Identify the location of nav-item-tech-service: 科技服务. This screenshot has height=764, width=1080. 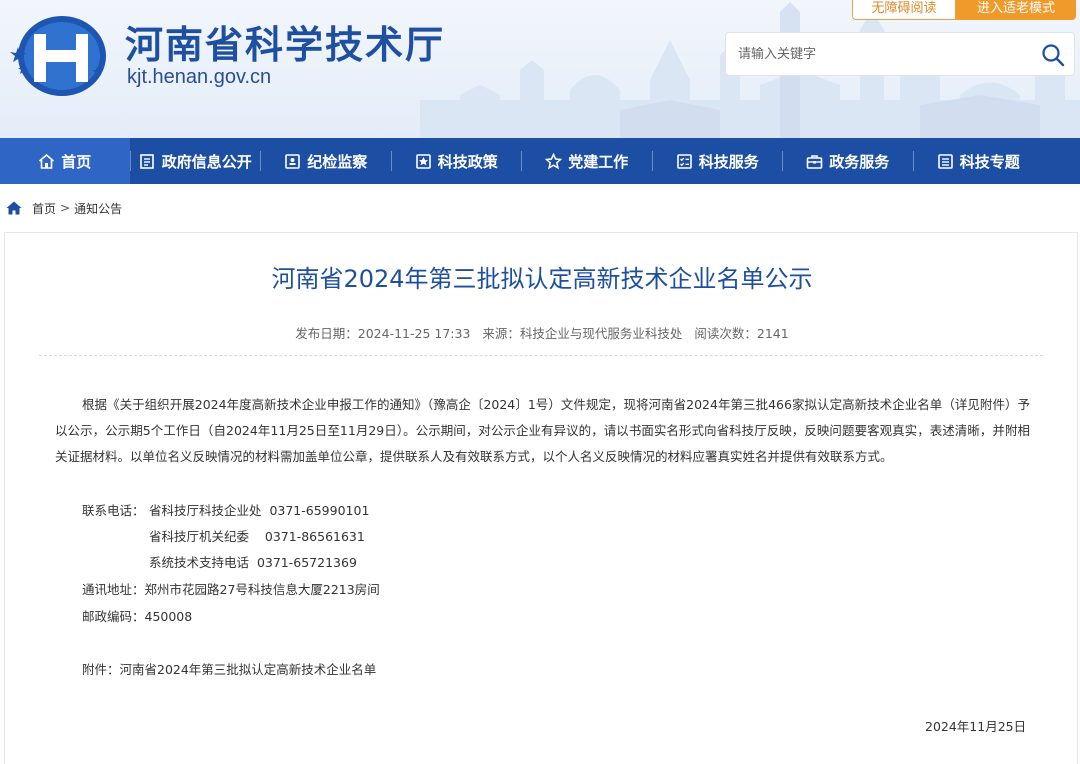
(718, 161).